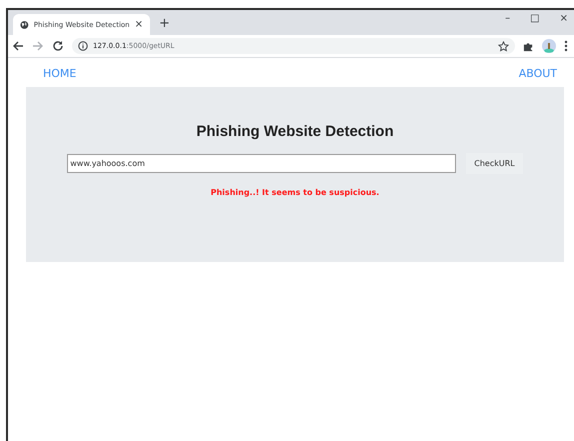 Image resolution: width=574 pixels, height=441 pixels. Describe the element at coordinates (503, 46) in the screenshot. I see `star-icon` at that location.